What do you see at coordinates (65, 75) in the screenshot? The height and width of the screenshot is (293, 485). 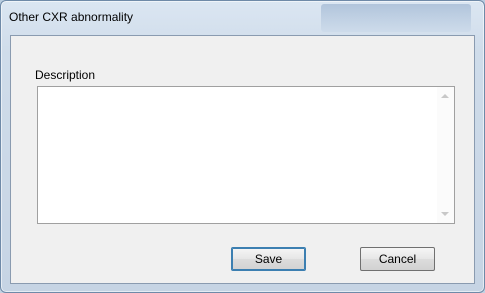 I see `description-label: Description` at bounding box center [65, 75].